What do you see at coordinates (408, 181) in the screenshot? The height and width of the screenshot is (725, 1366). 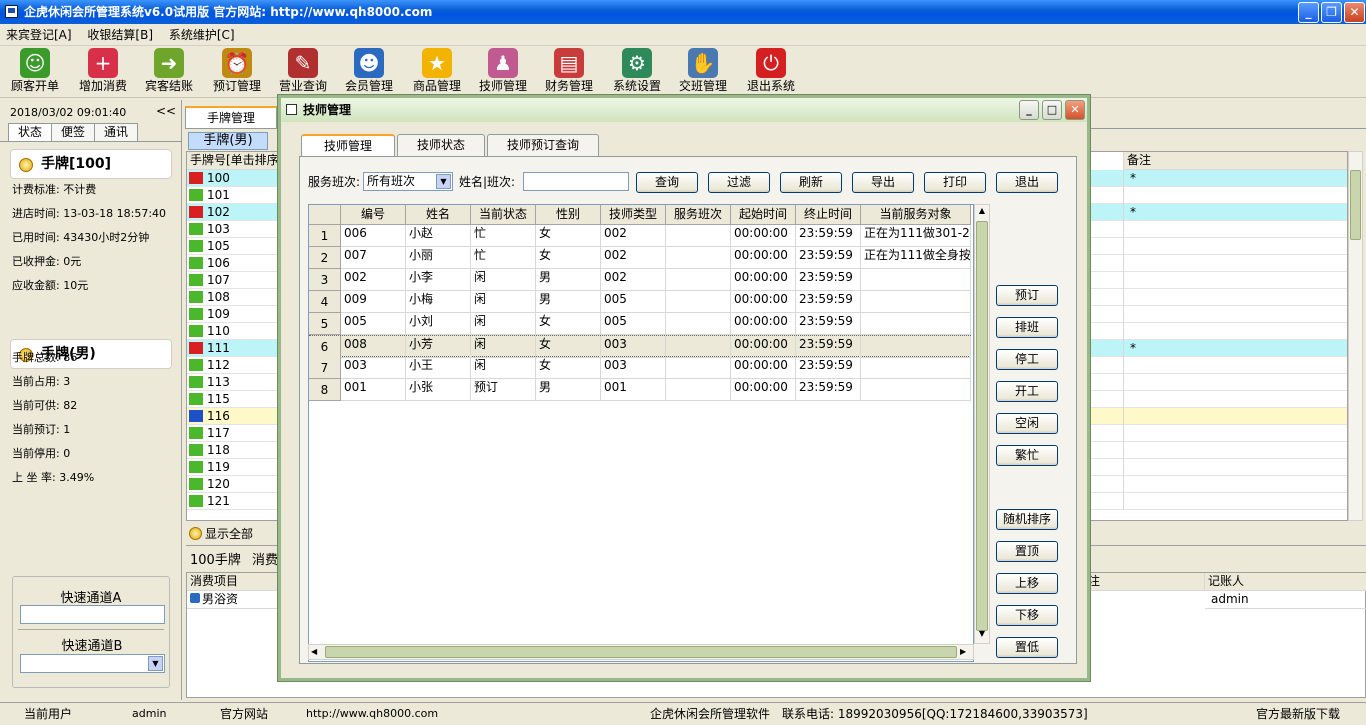 I see `shift-select: 所有班次 ▼` at bounding box center [408, 181].